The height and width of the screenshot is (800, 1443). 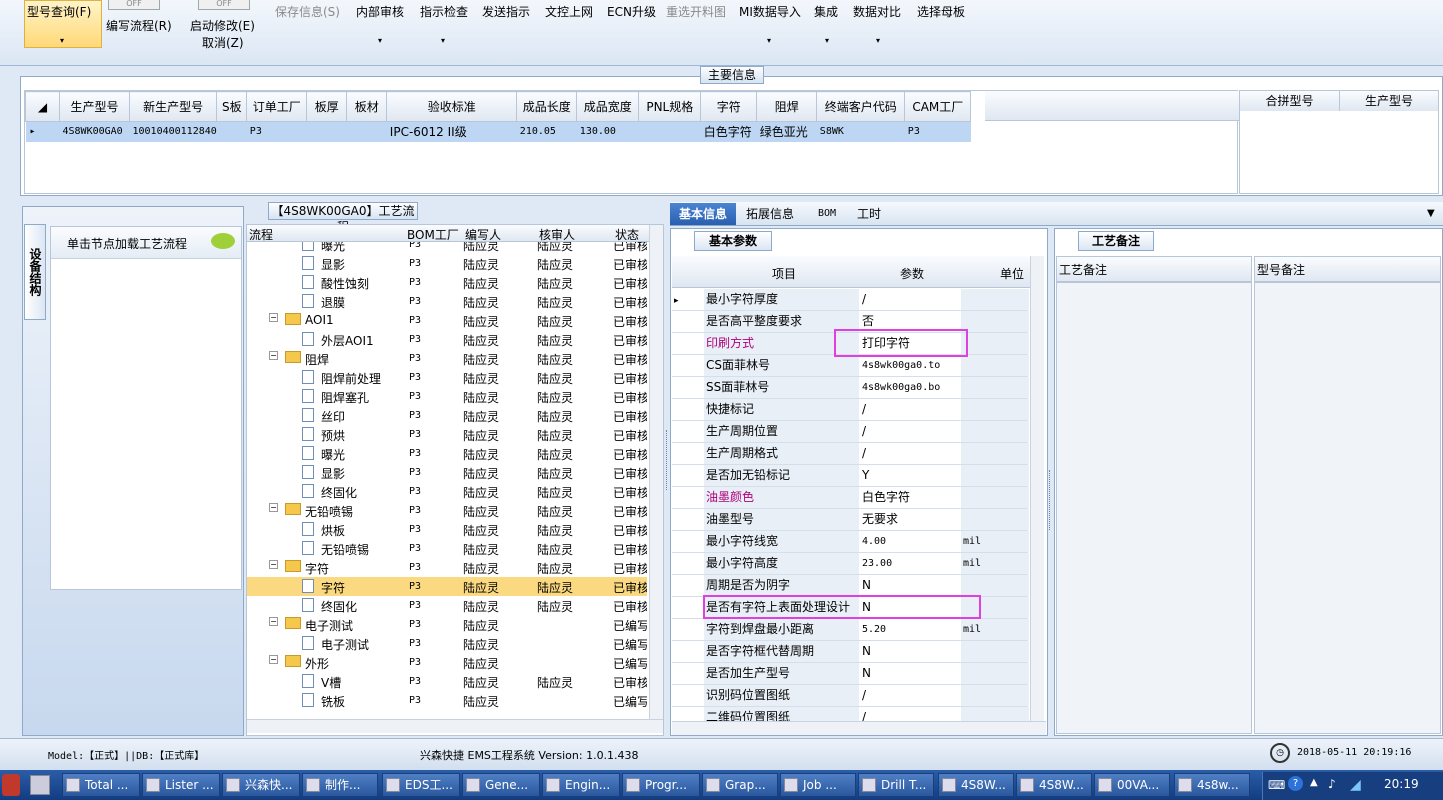 What do you see at coordinates (696, 11) in the screenshot?
I see `ribbon-button: 重选开料图` at bounding box center [696, 11].